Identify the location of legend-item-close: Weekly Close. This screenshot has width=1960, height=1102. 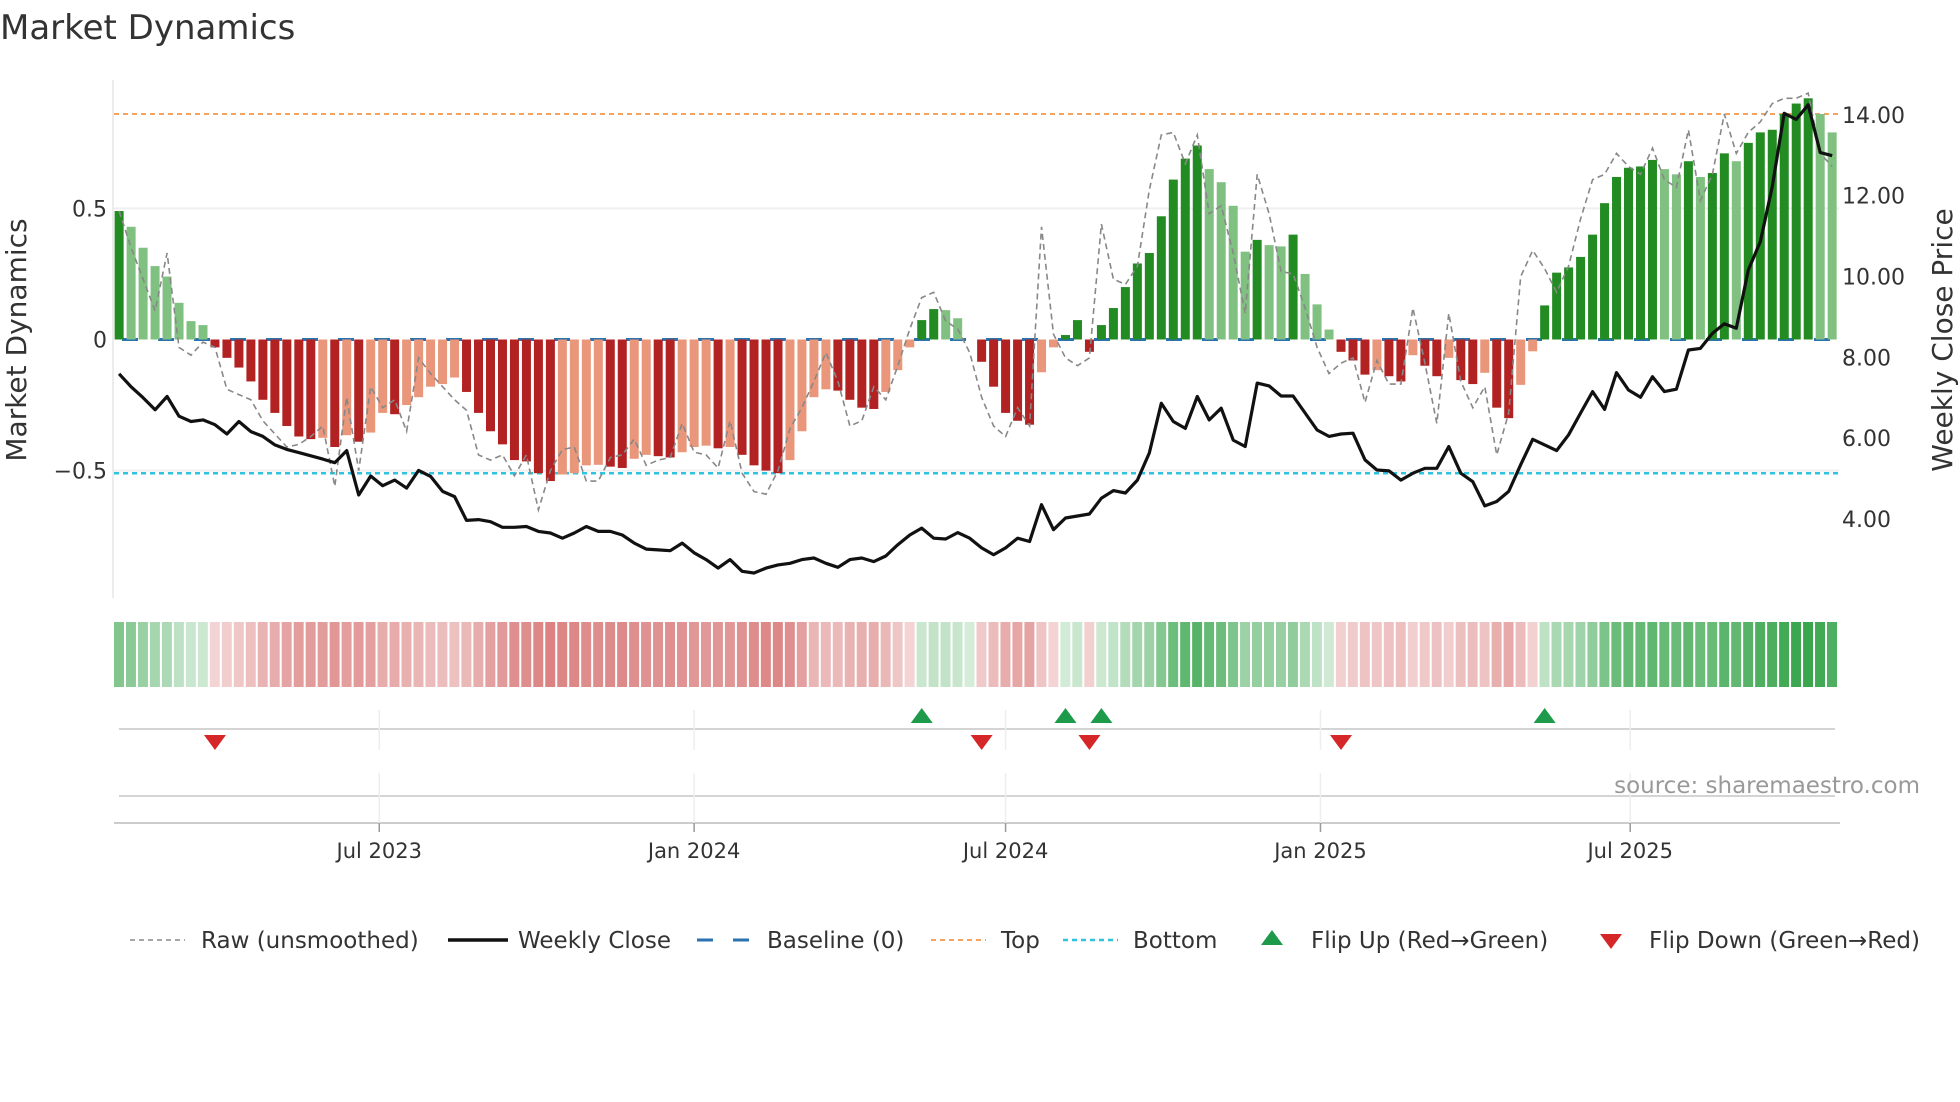
(559, 941).